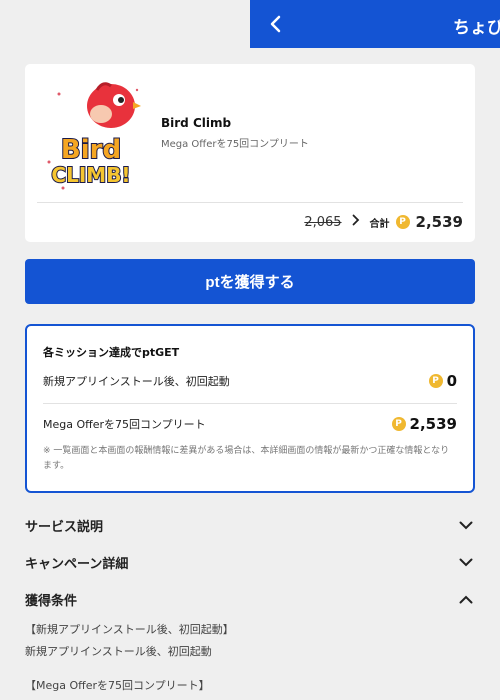  I want to click on mission-label: Mega Offerを75回コンプリート, so click(124, 424).